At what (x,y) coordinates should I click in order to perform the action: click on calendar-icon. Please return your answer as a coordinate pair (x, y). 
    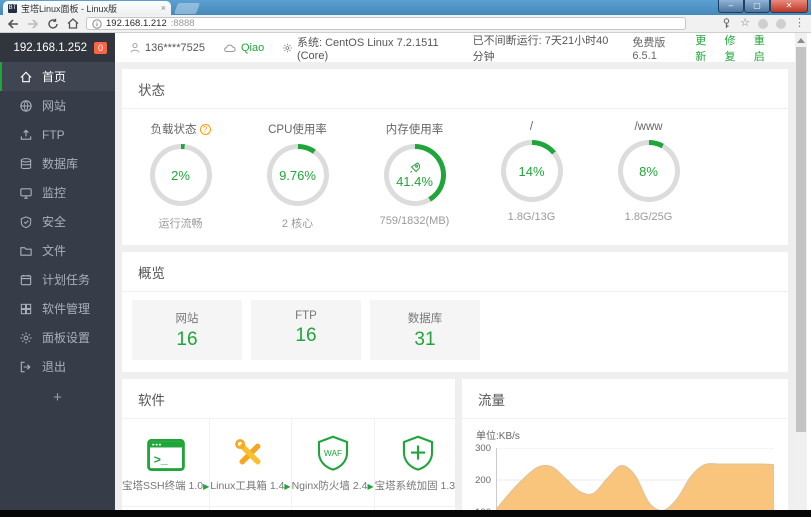
    Looking at the image, I should click on (26, 279).